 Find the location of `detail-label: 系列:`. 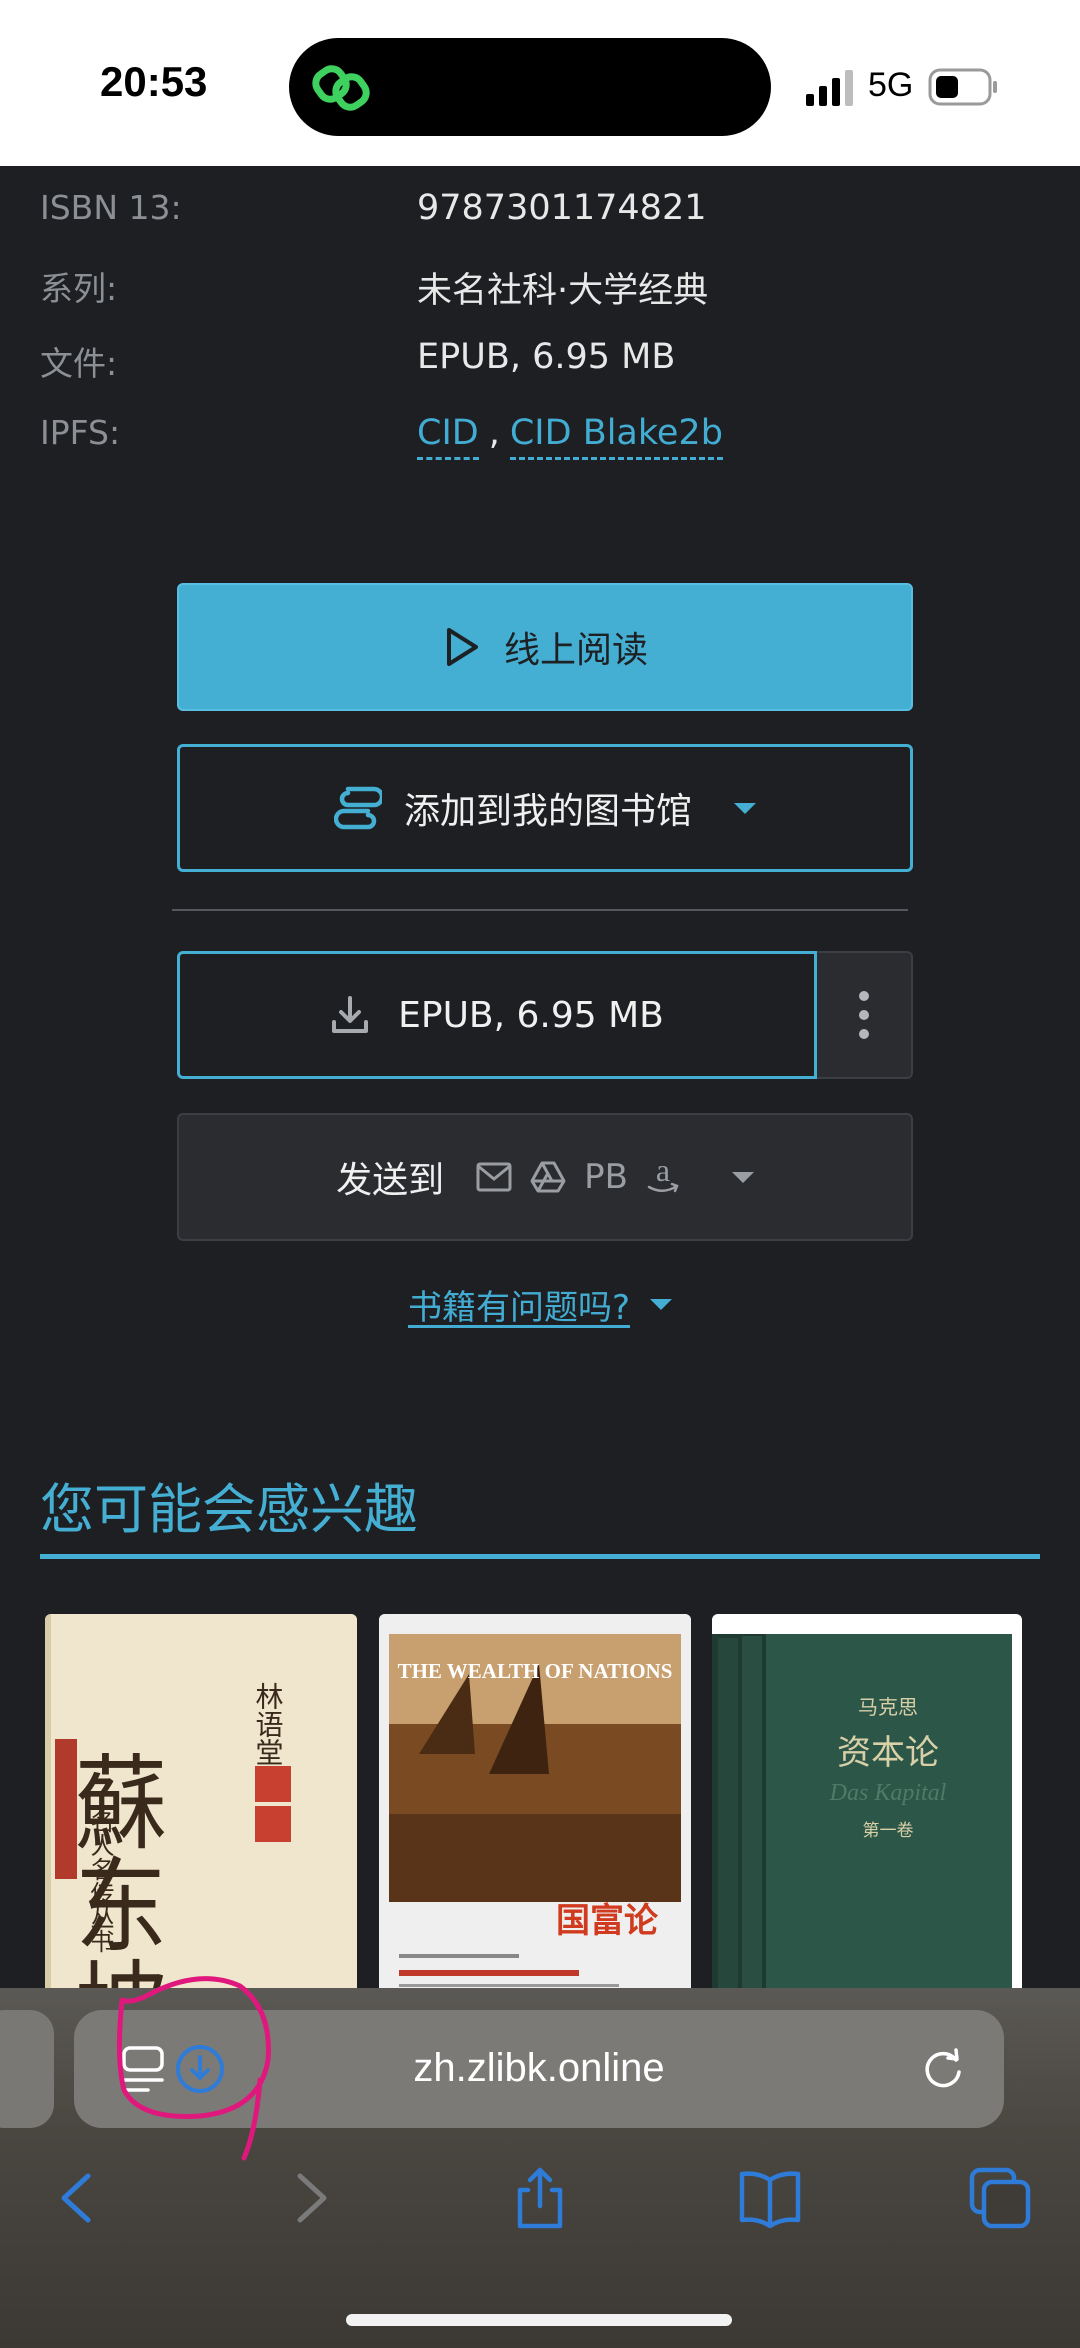

detail-label: 系列: is located at coordinates (79, 288).